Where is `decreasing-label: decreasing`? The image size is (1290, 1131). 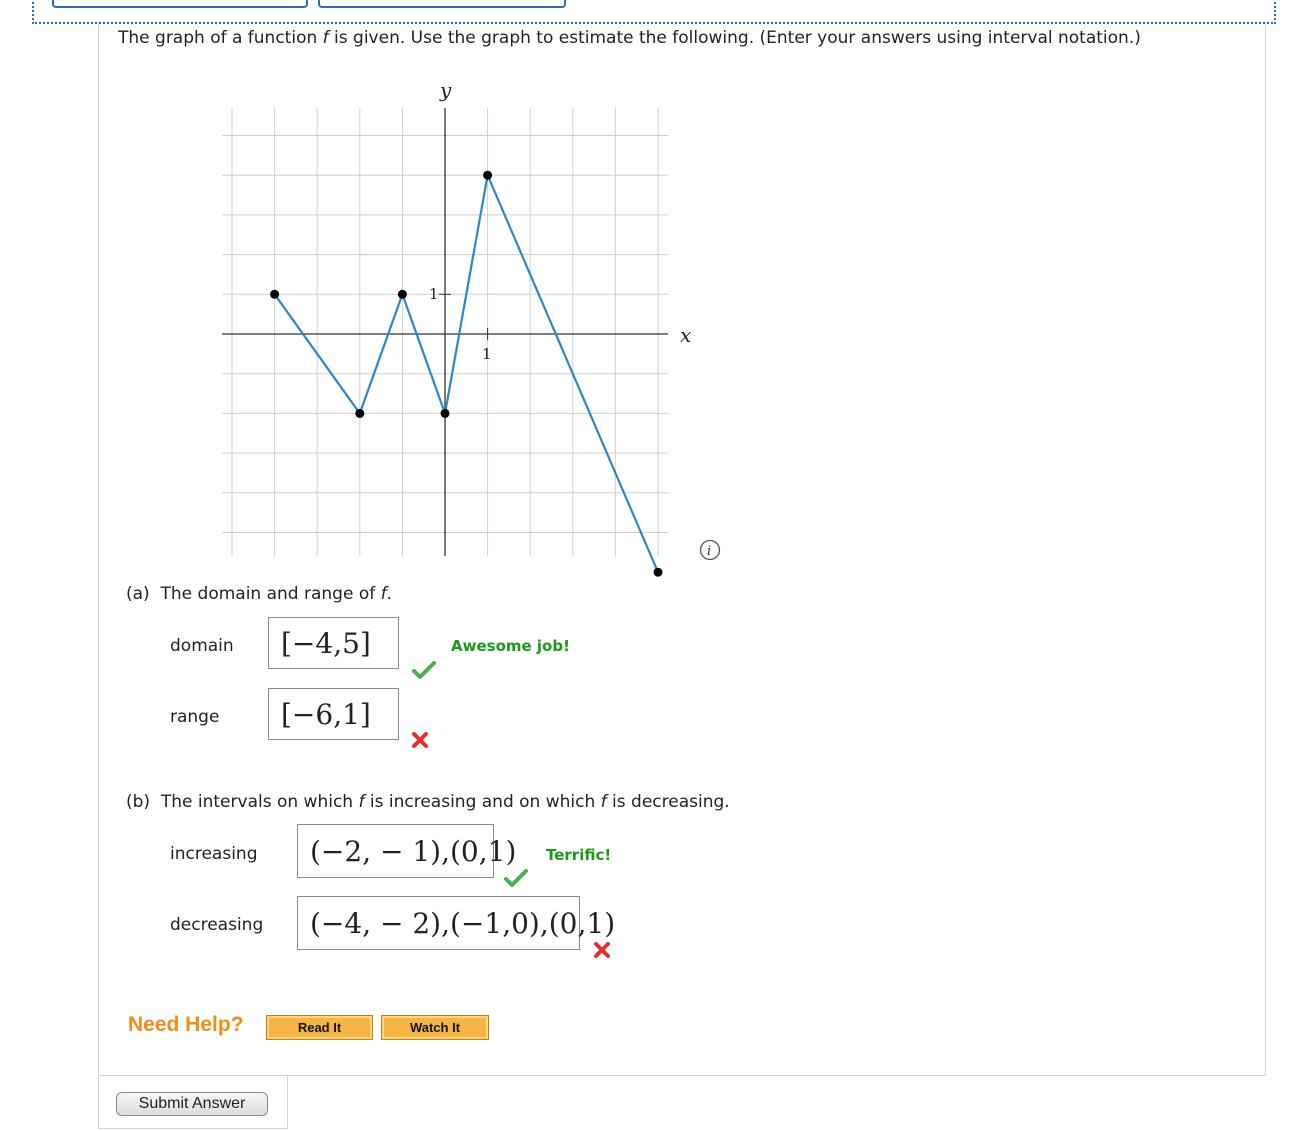
decreasing-label: decreasing is located at coordinates (217, 925).